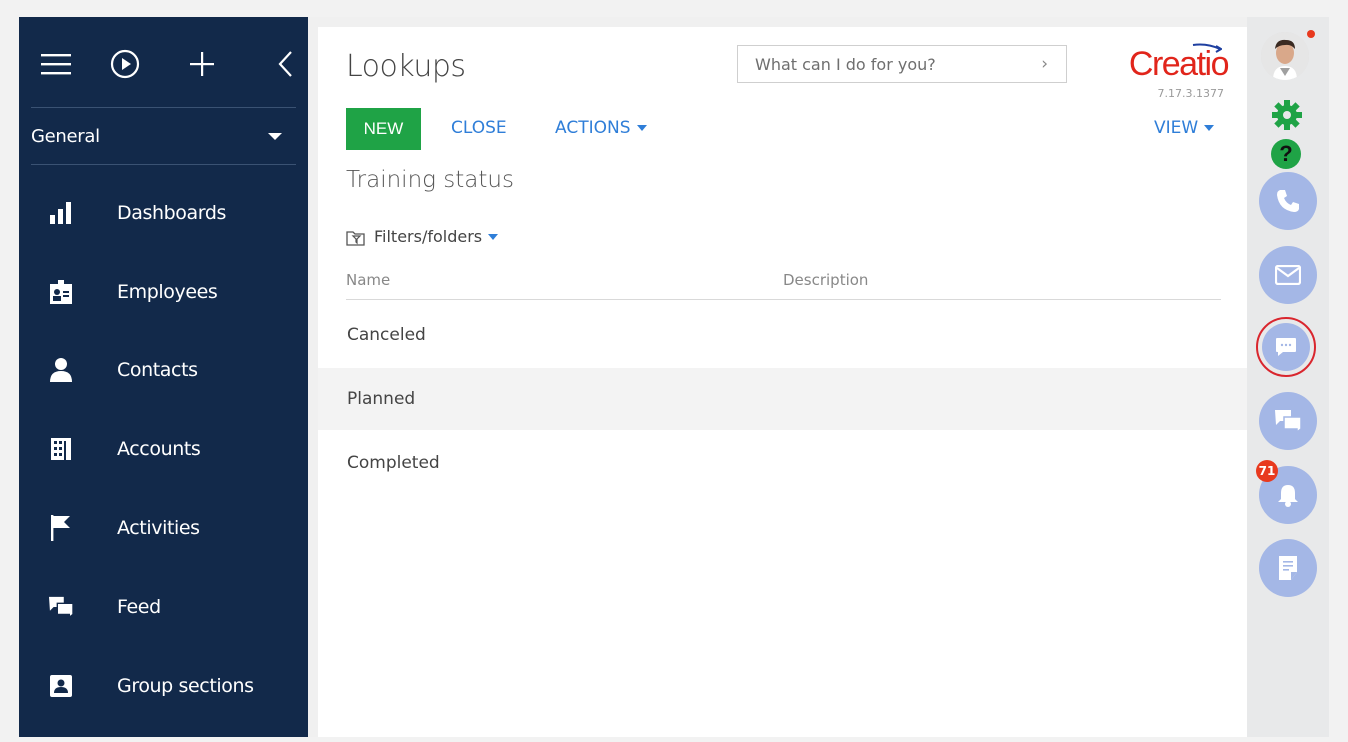 This screenshot has width=1348, height=742. I want to click on chevron-down-icon, so click(275, 136).